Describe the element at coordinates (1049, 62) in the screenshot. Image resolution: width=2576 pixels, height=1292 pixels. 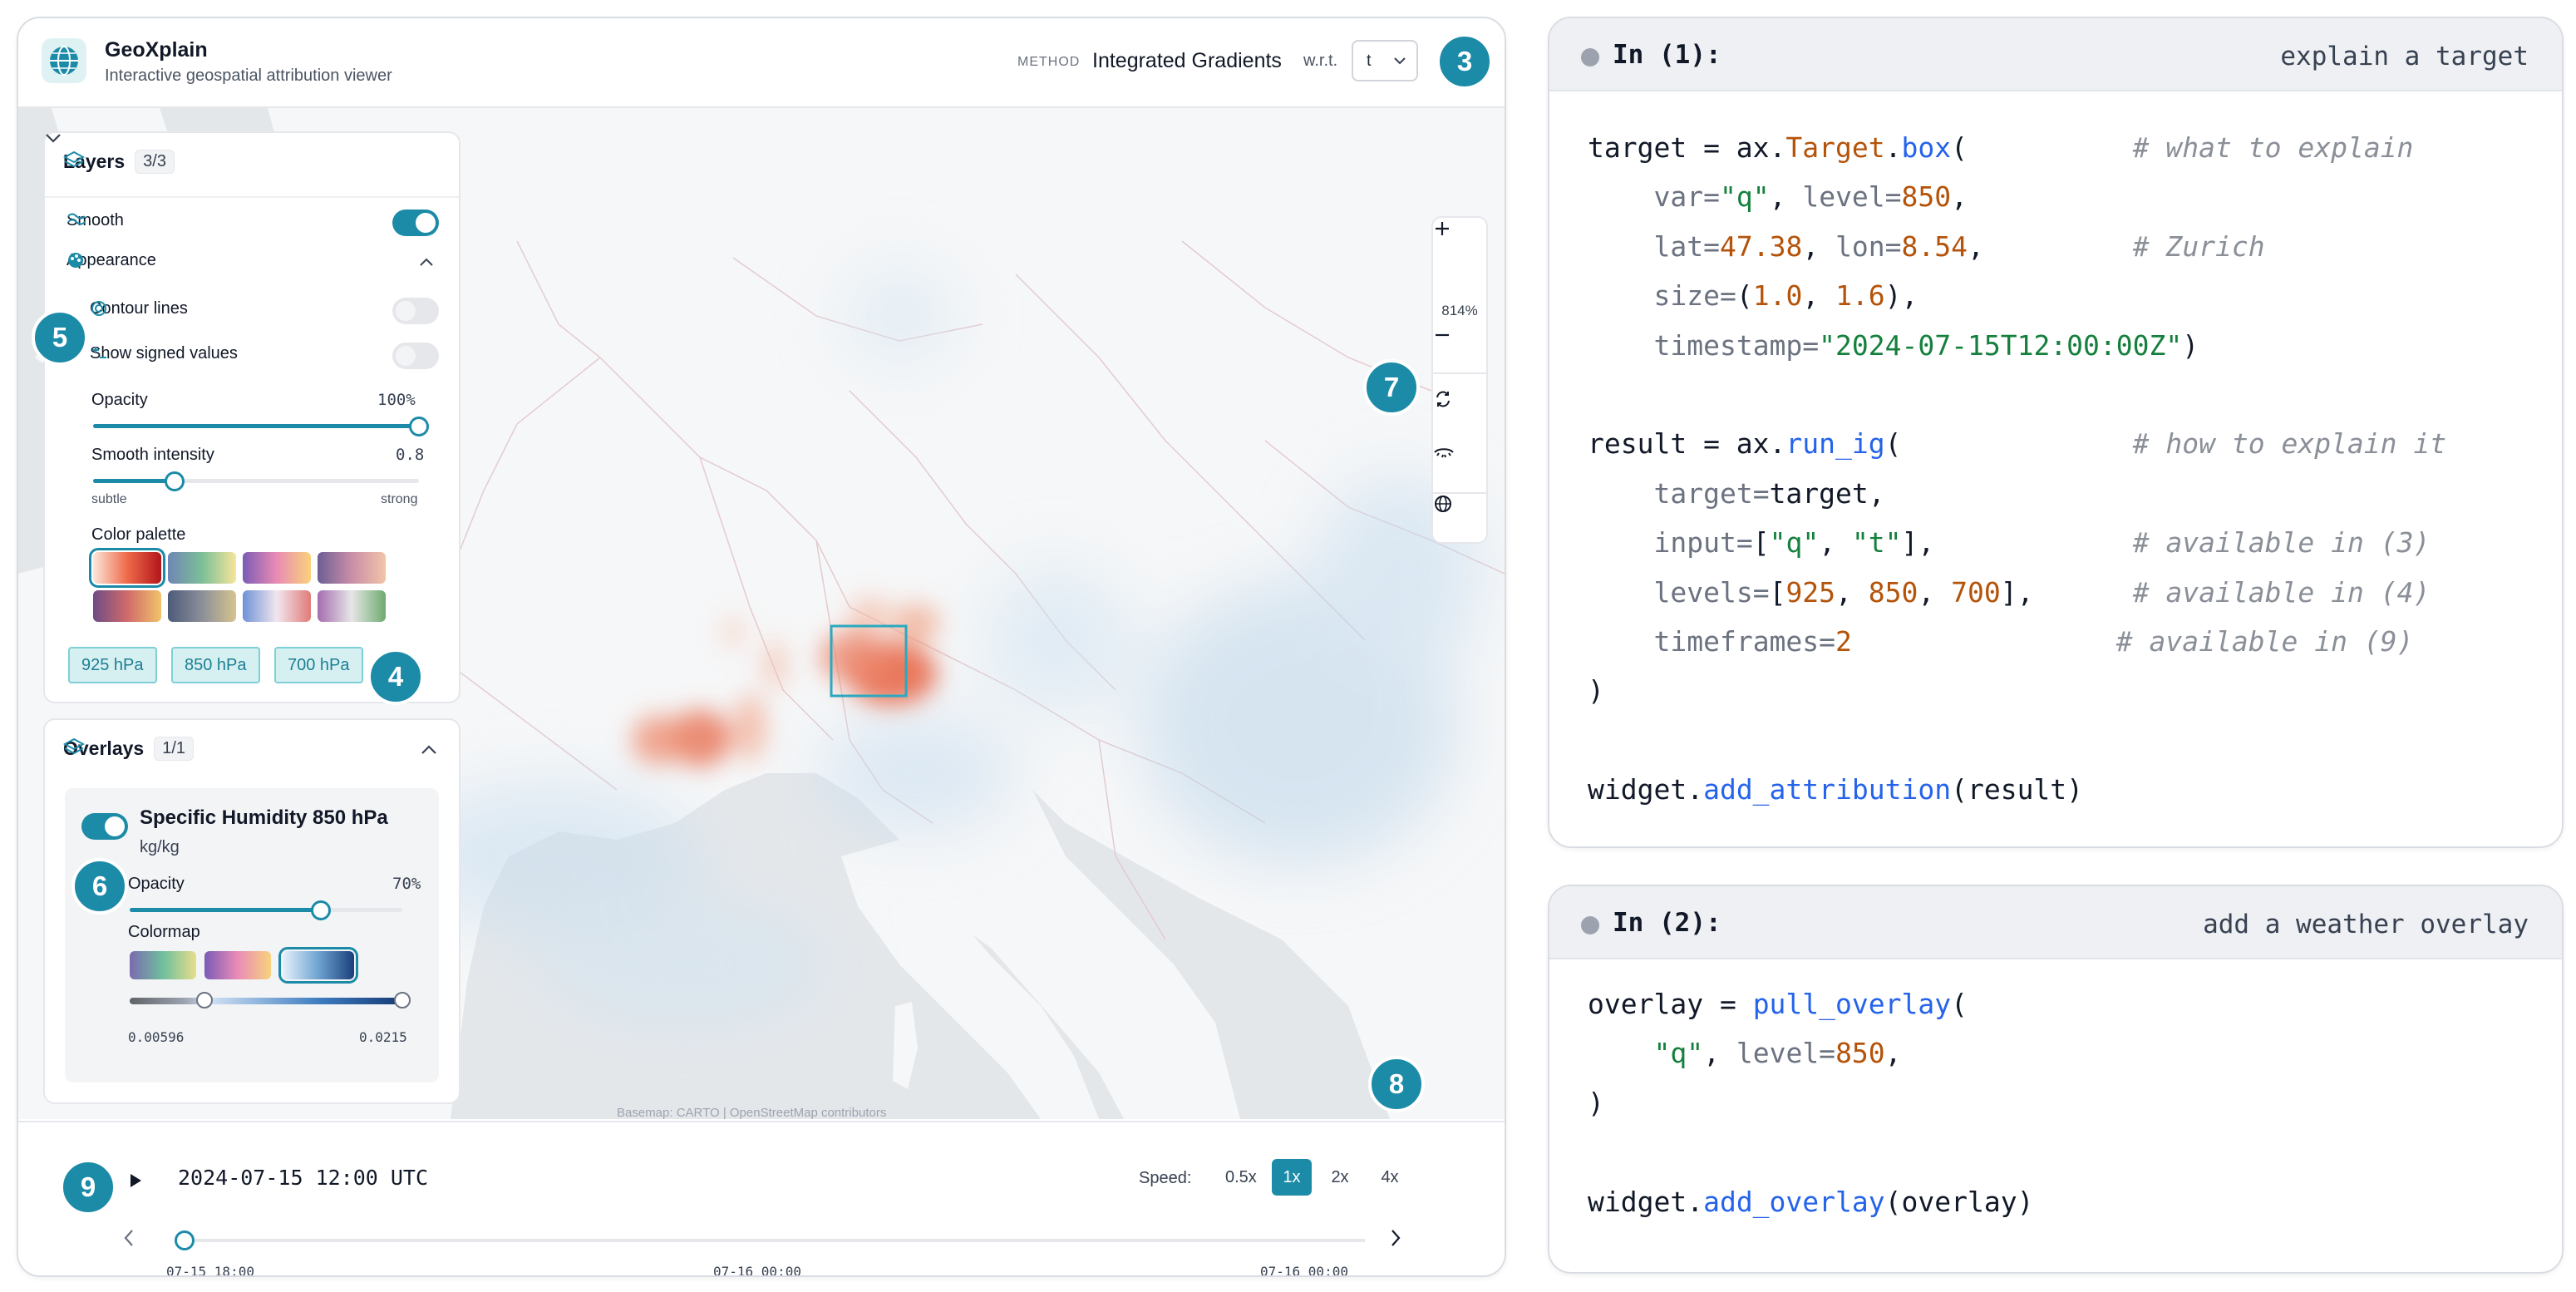
I see `method-label: METHOD` at that location.